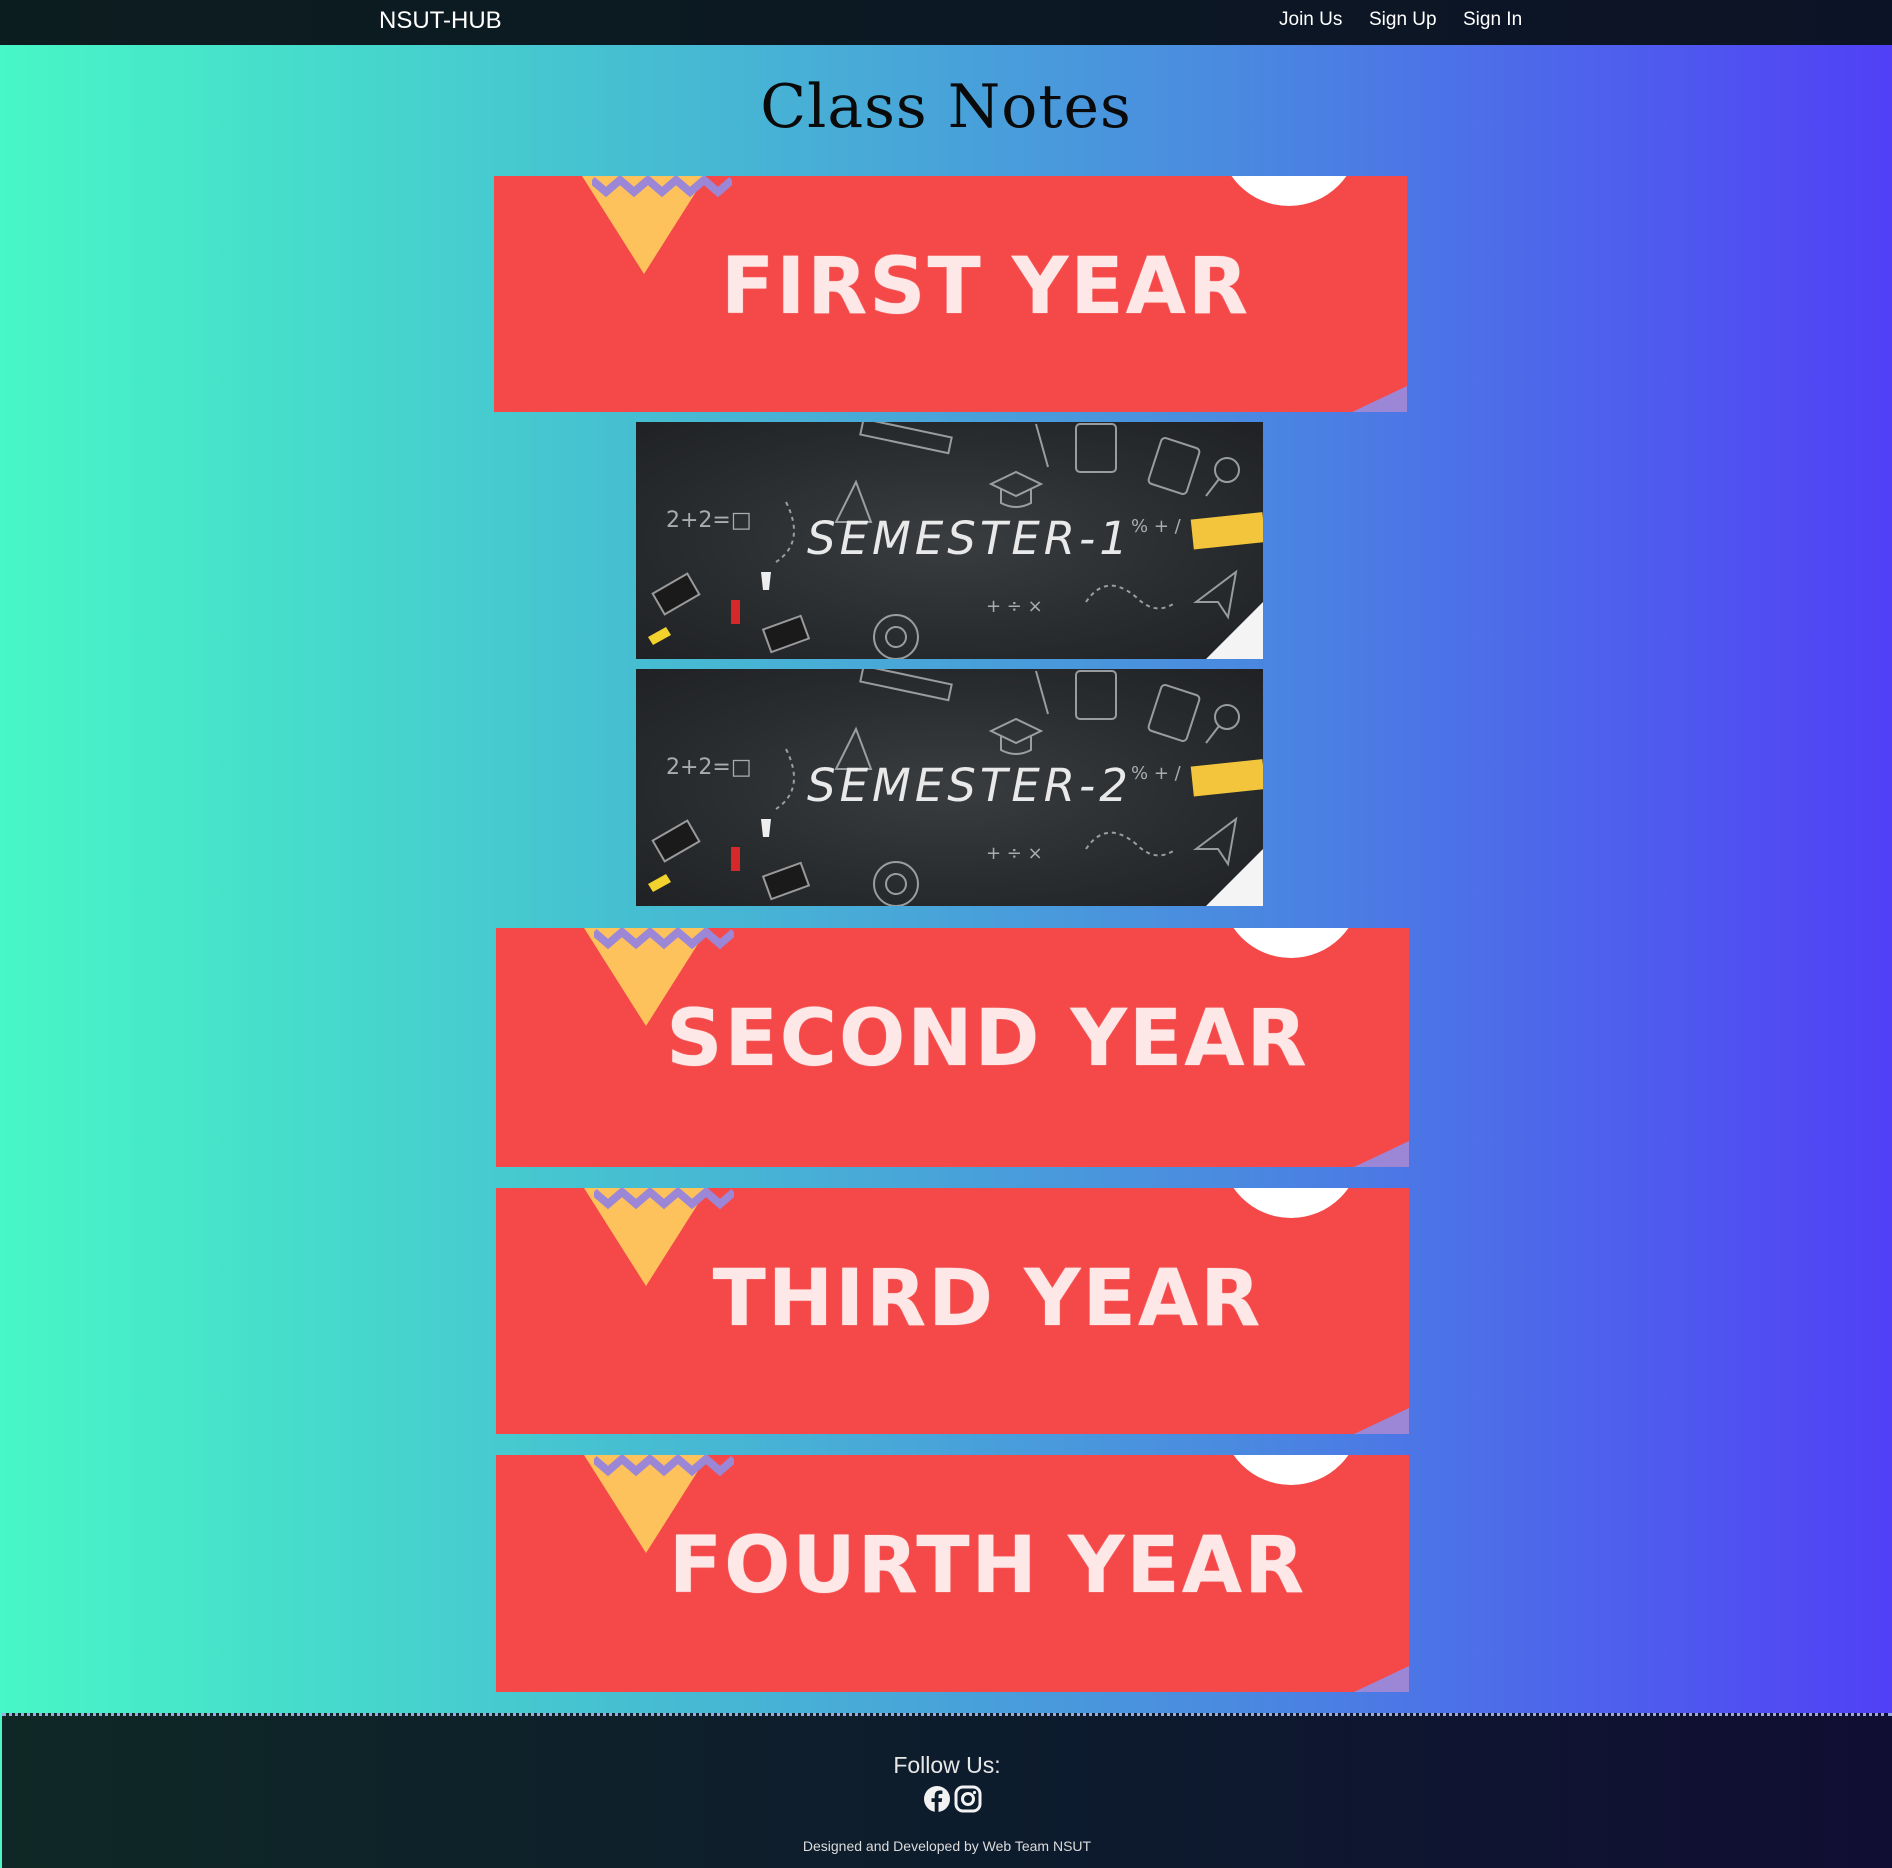  What do you see at coordinates (1403, 20) in the screenshot?
I see `sign-up-link: Sign Up` at bounding box center [1403, 20].